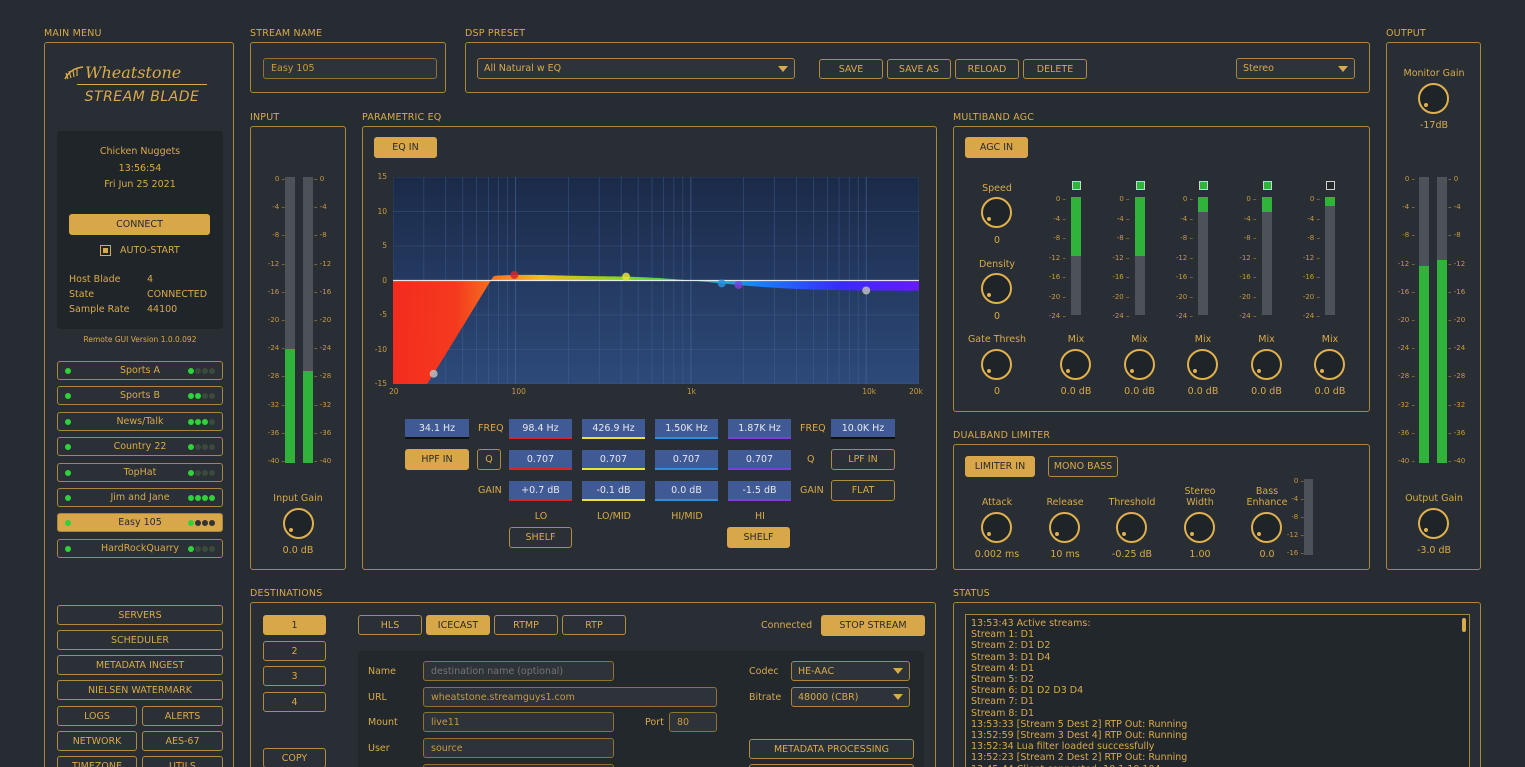  I want to click on hi-mid-gain-value: 0.0 dB, so click(686, 491).